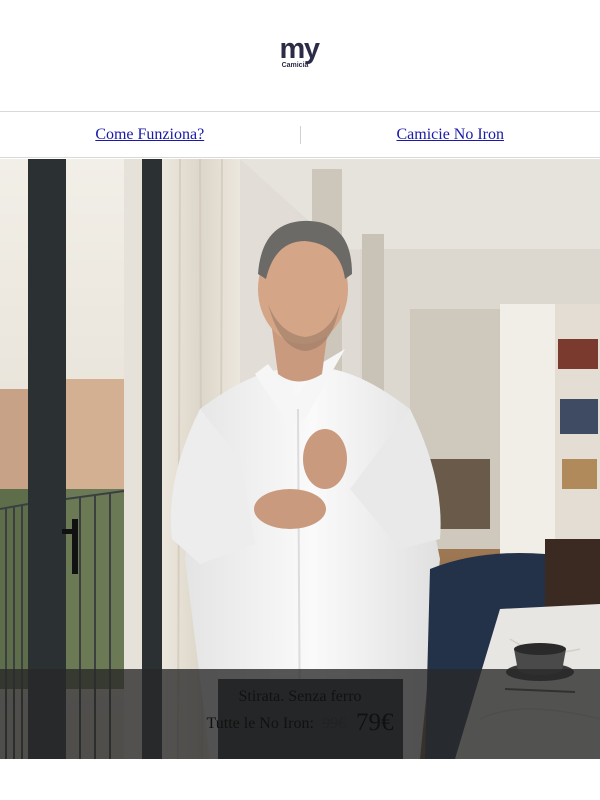  I want to click on nav-bar: Come Funziona? Camicie No Iron, so click(300, 134).